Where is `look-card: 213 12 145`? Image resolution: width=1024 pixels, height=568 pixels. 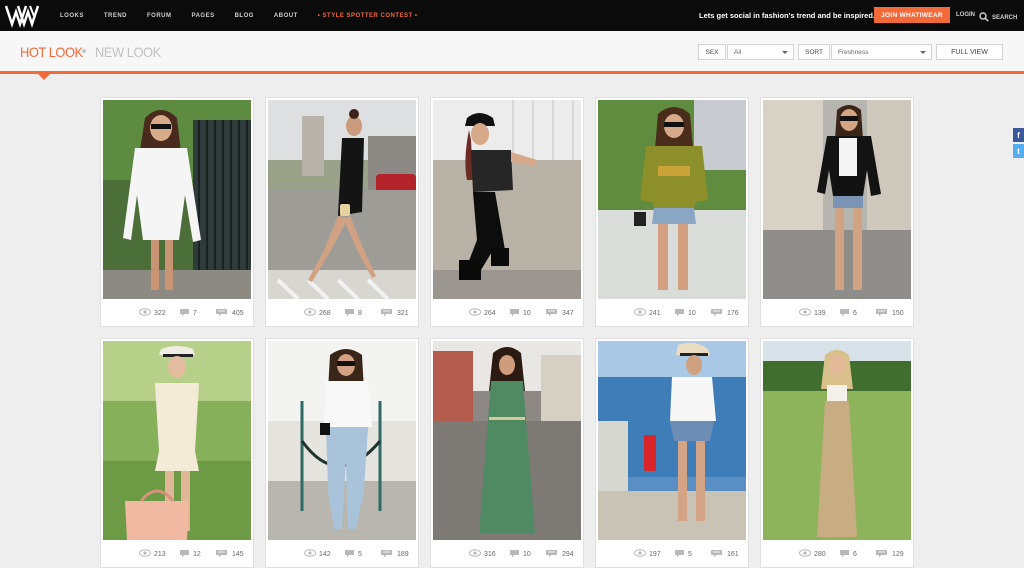
look-card: 213 12 145 is located at coordinates (177, 453).